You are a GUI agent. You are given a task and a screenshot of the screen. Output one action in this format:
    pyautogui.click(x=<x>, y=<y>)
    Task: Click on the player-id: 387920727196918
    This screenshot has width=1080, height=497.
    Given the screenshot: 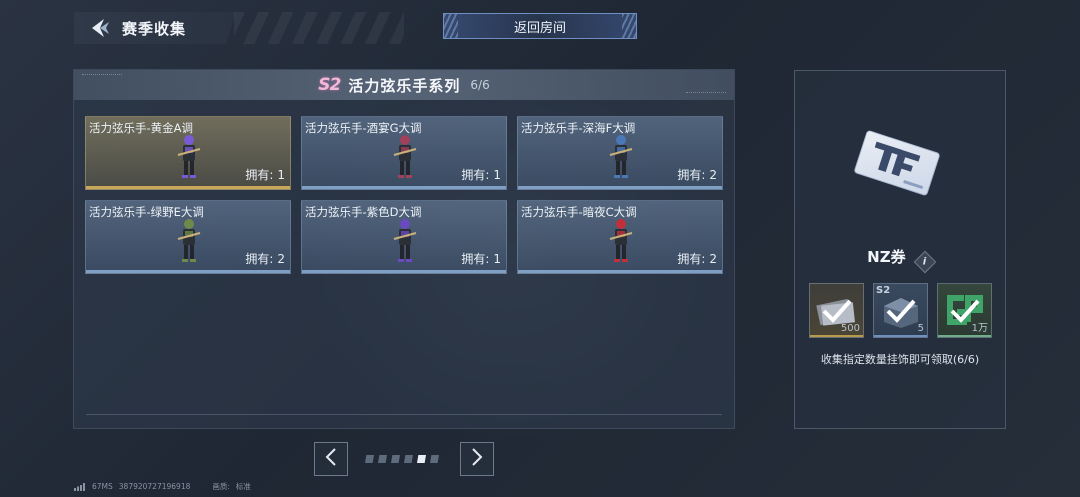 What is the action you would take?
    pyautogui.click(x=154, y=486)
    